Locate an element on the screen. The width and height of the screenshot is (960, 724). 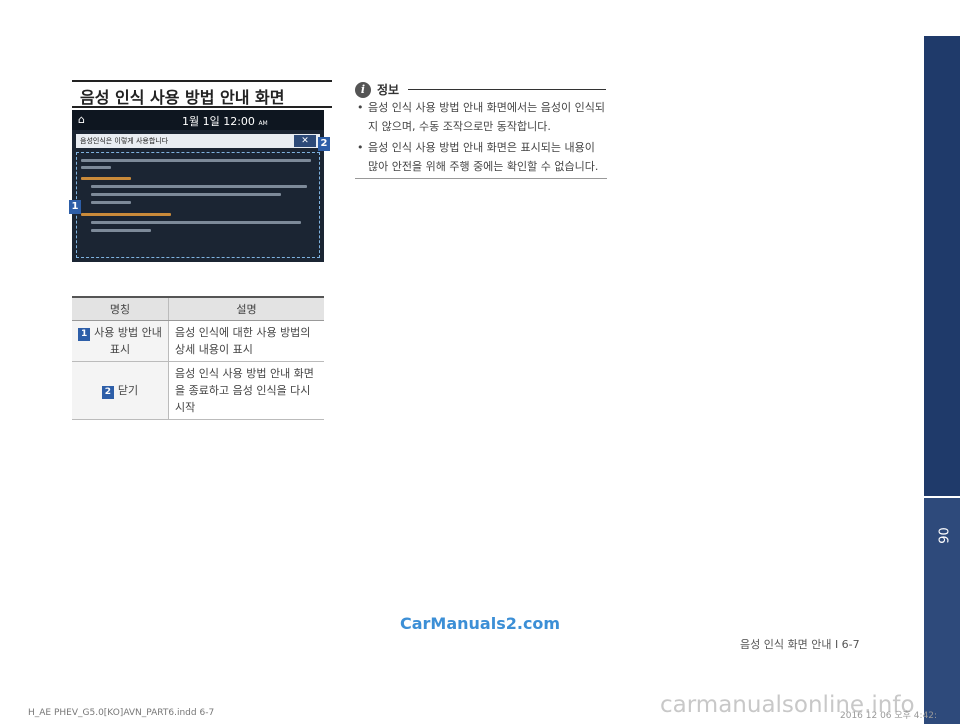
screen-clock: 1월 1일 12:00 AM is located at coordinates (225, 121).